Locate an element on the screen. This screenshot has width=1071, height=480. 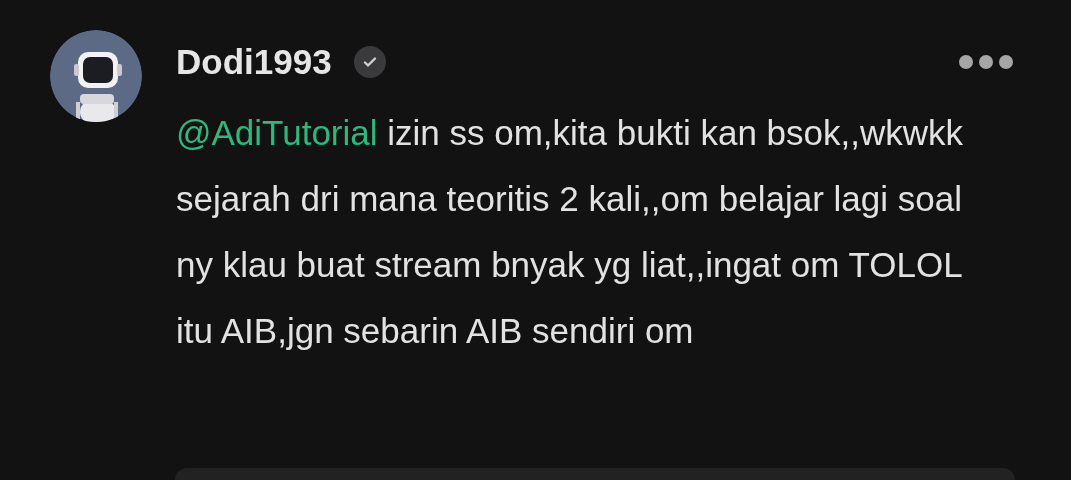
mention-link: @AdiTutorial is located at coordinates (277, 132).